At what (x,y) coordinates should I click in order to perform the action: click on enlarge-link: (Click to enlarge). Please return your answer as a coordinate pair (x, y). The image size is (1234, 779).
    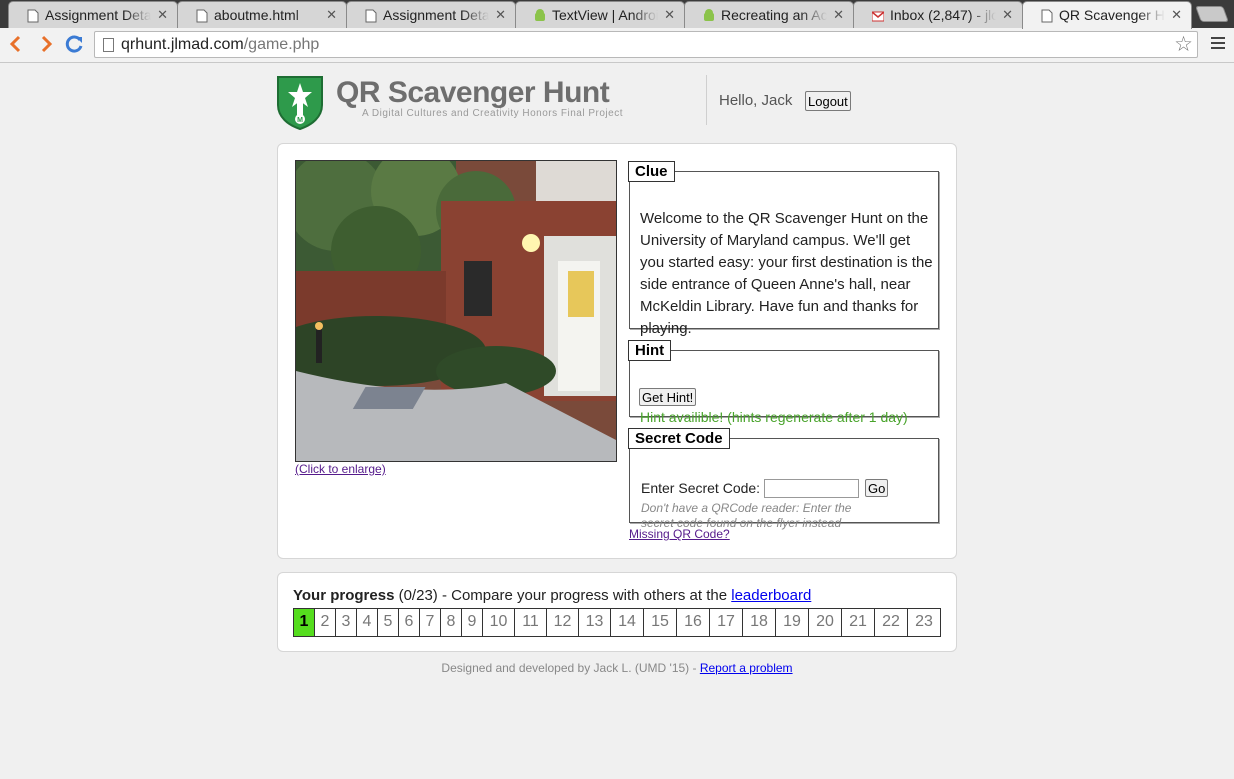
    Looking at the image, I should click on (340, 469).